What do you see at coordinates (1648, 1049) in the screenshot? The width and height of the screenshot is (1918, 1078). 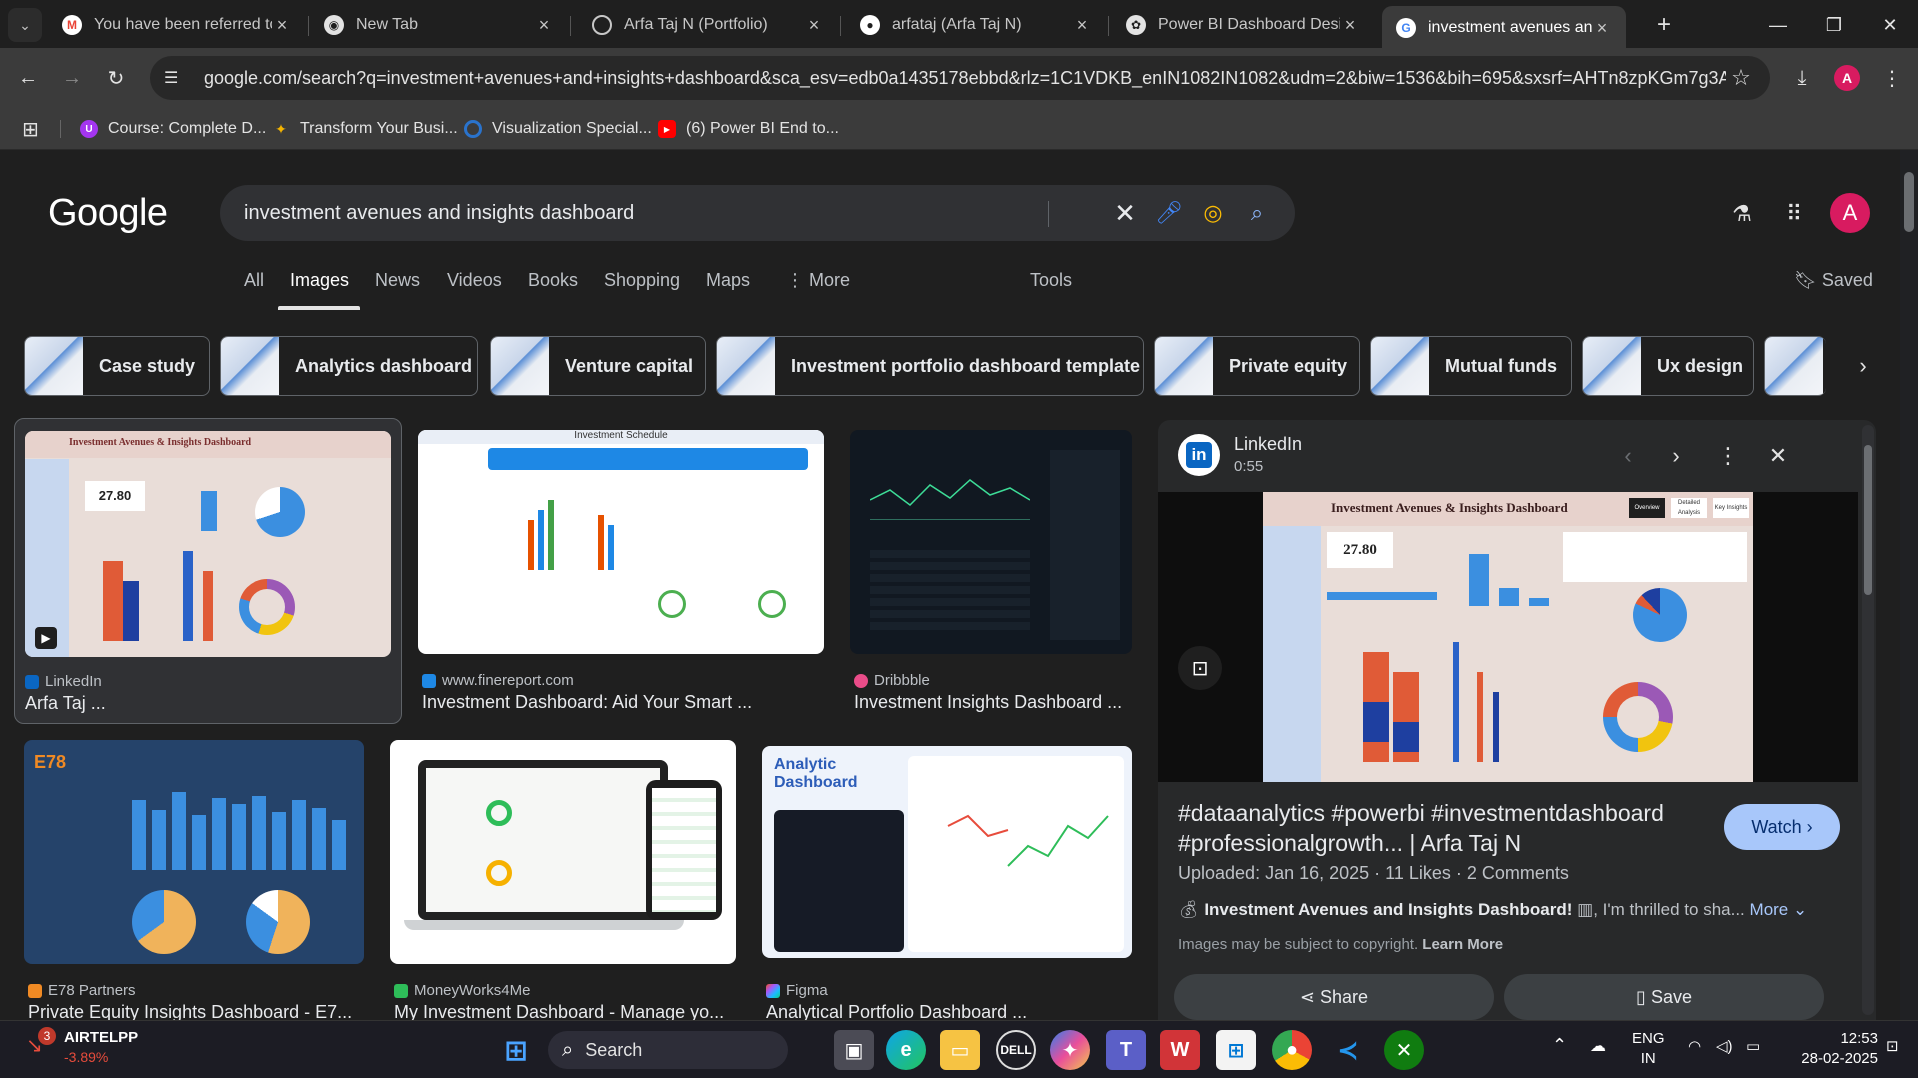 I see `language-indicator: ENG IN` at bounding box center [1648, 1049].